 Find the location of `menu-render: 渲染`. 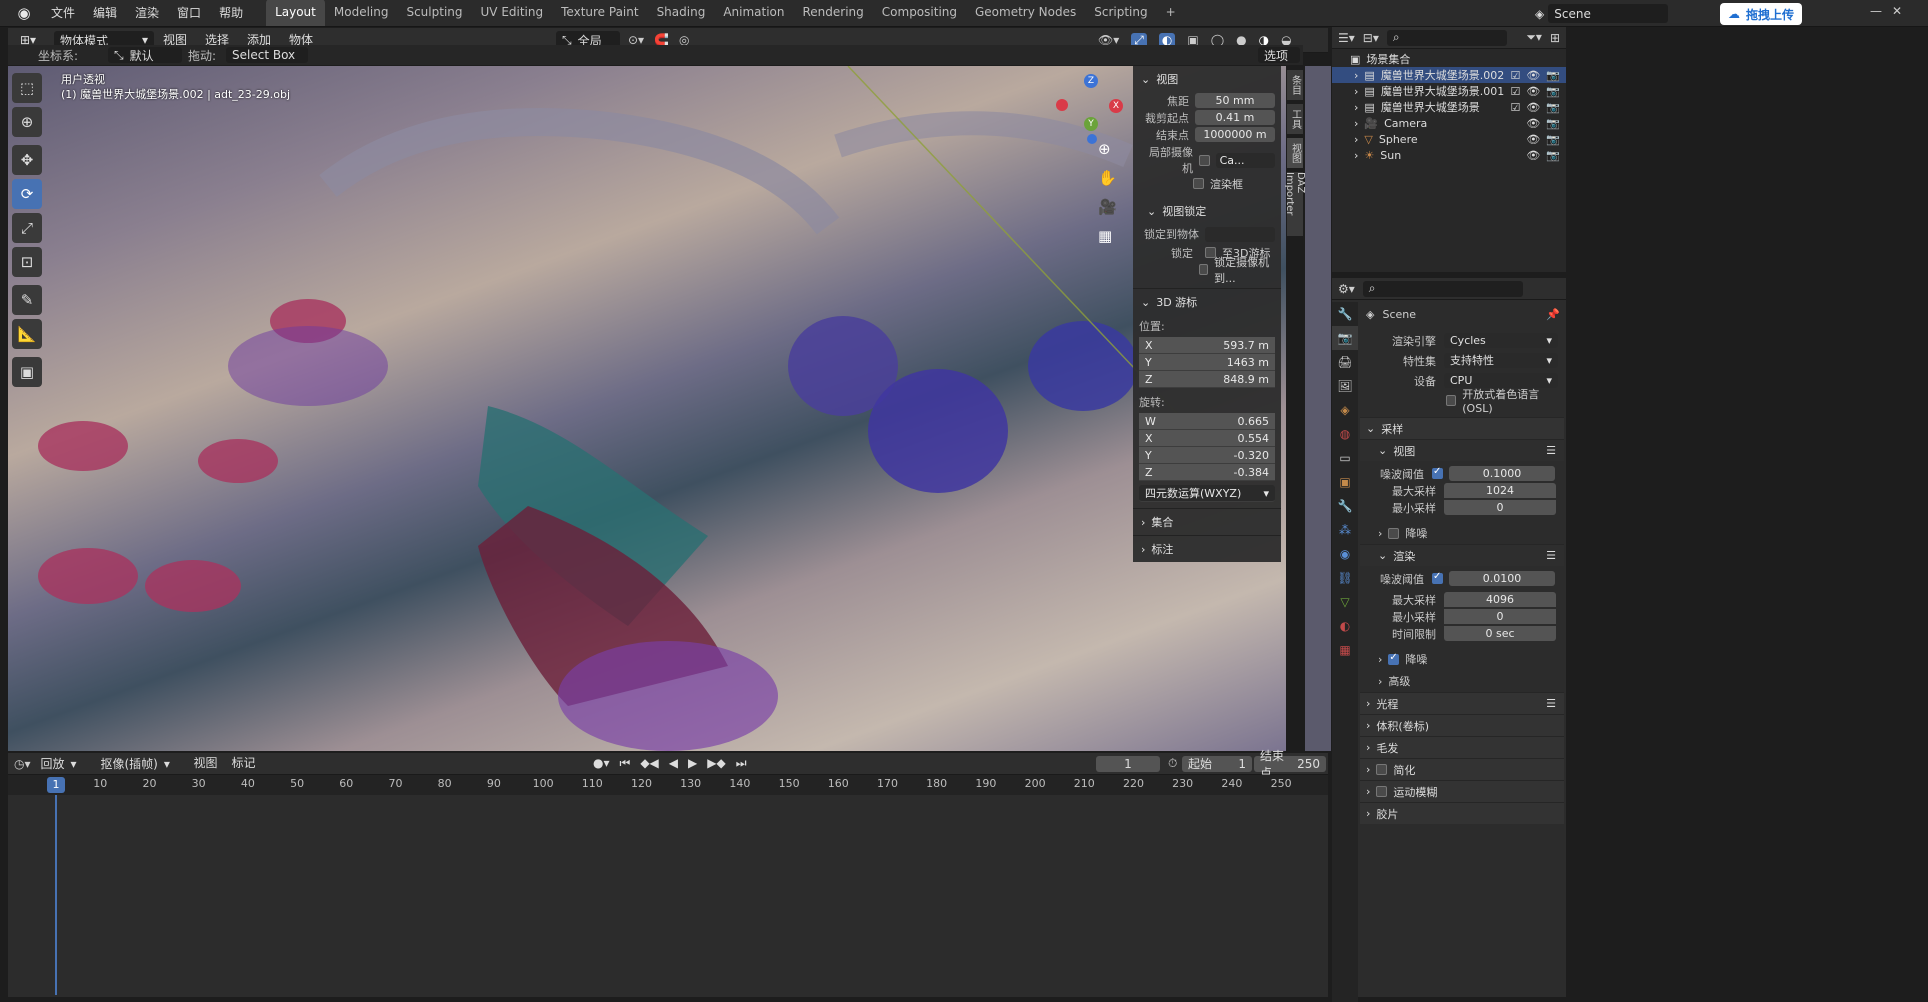

menu-render: 渲染 is located at coordinates (147, 13).